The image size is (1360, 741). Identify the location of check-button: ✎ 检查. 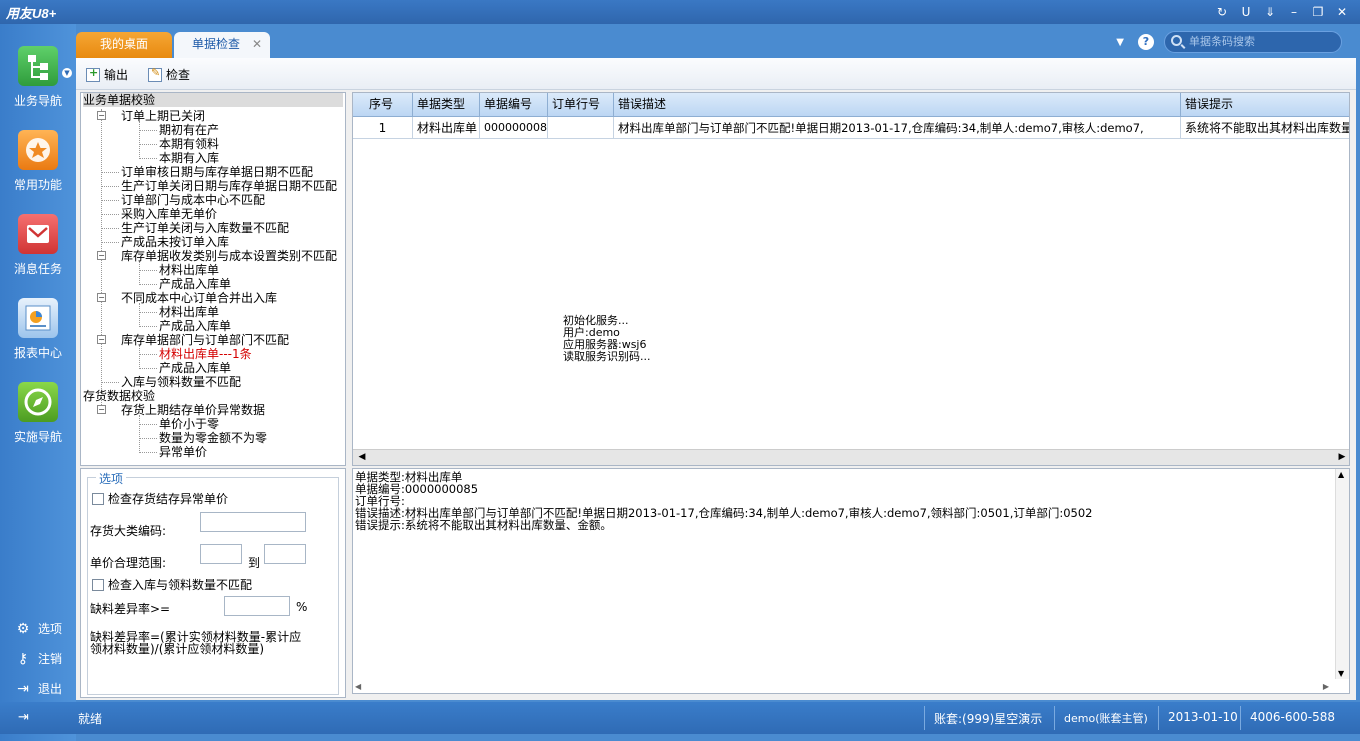
(169, 74).